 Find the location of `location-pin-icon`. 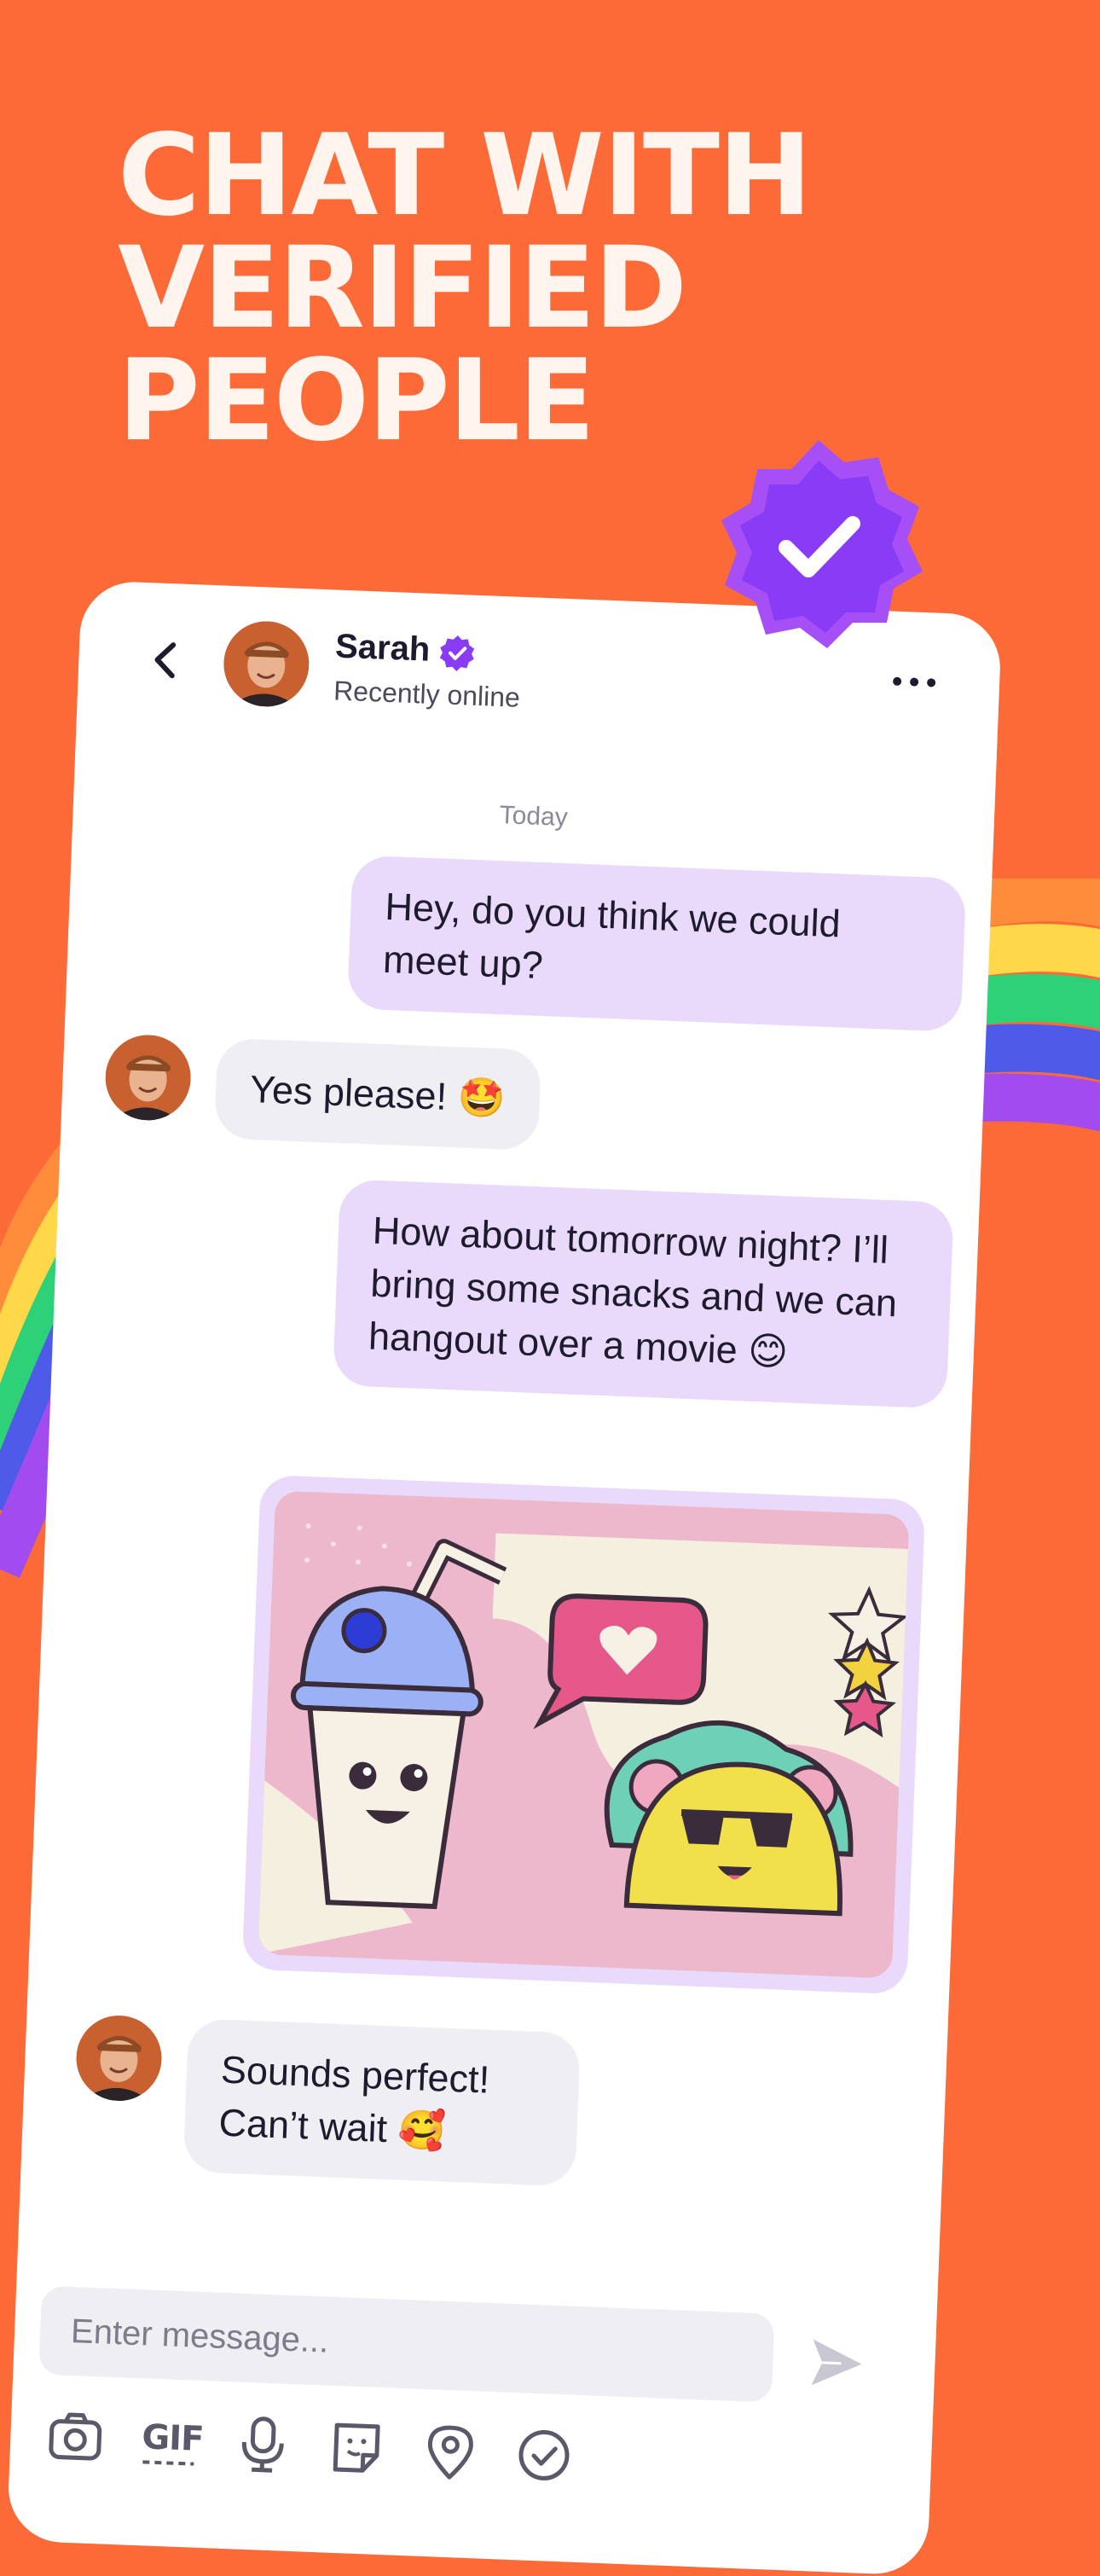

location-pin-icon is located at coordinates (451, 2452).